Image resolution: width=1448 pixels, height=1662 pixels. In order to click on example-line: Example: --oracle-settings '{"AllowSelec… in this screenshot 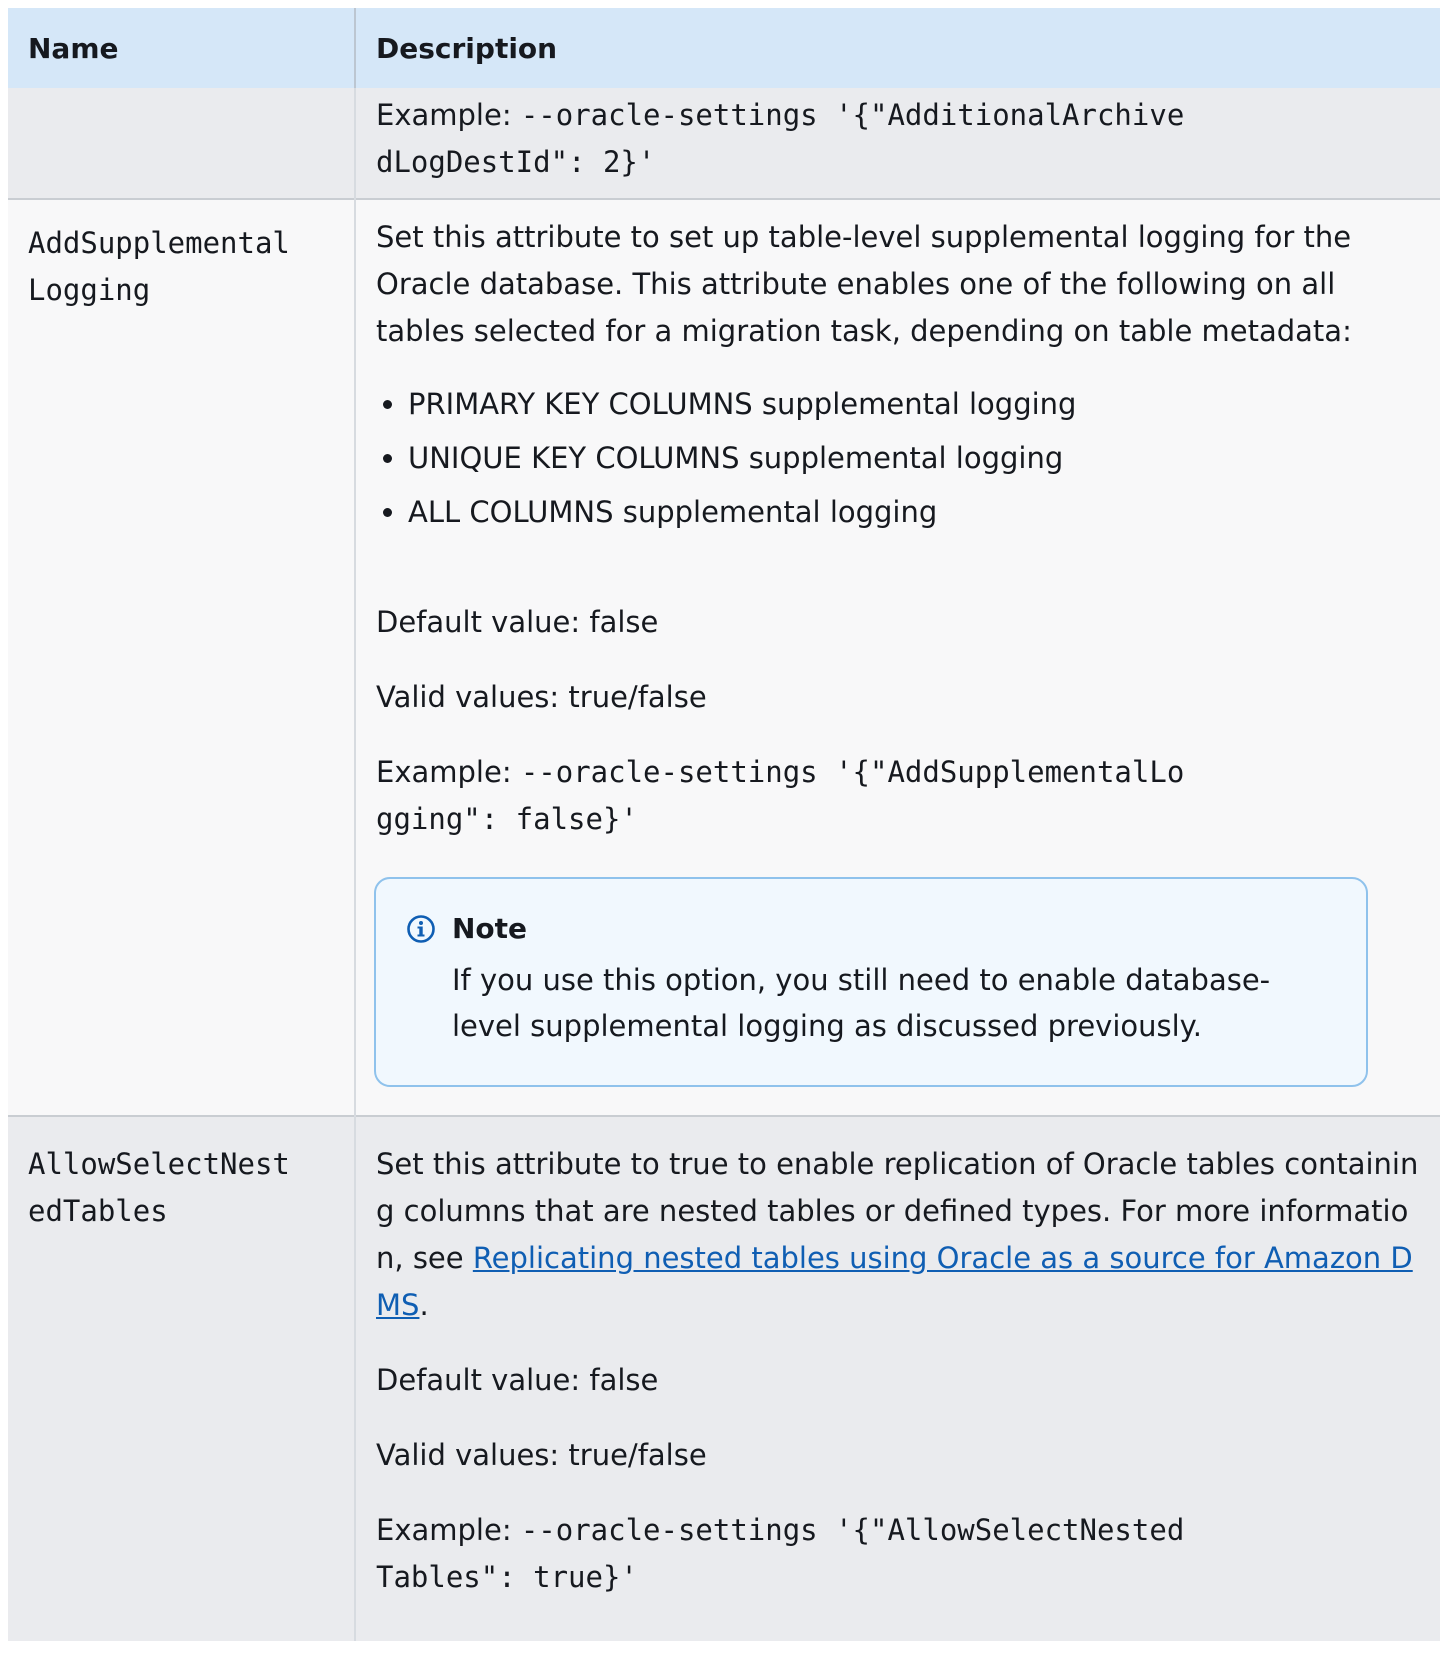, I will do `click(786, 1554)`.